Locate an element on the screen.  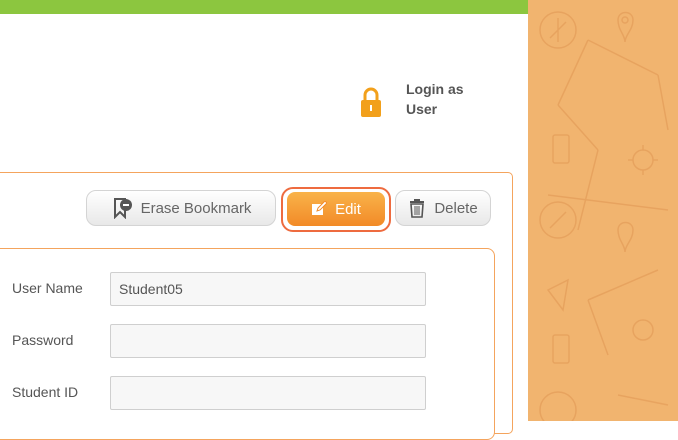
erase-bookmark-label: Erase Bookmark is located at coordinates (196, 208).